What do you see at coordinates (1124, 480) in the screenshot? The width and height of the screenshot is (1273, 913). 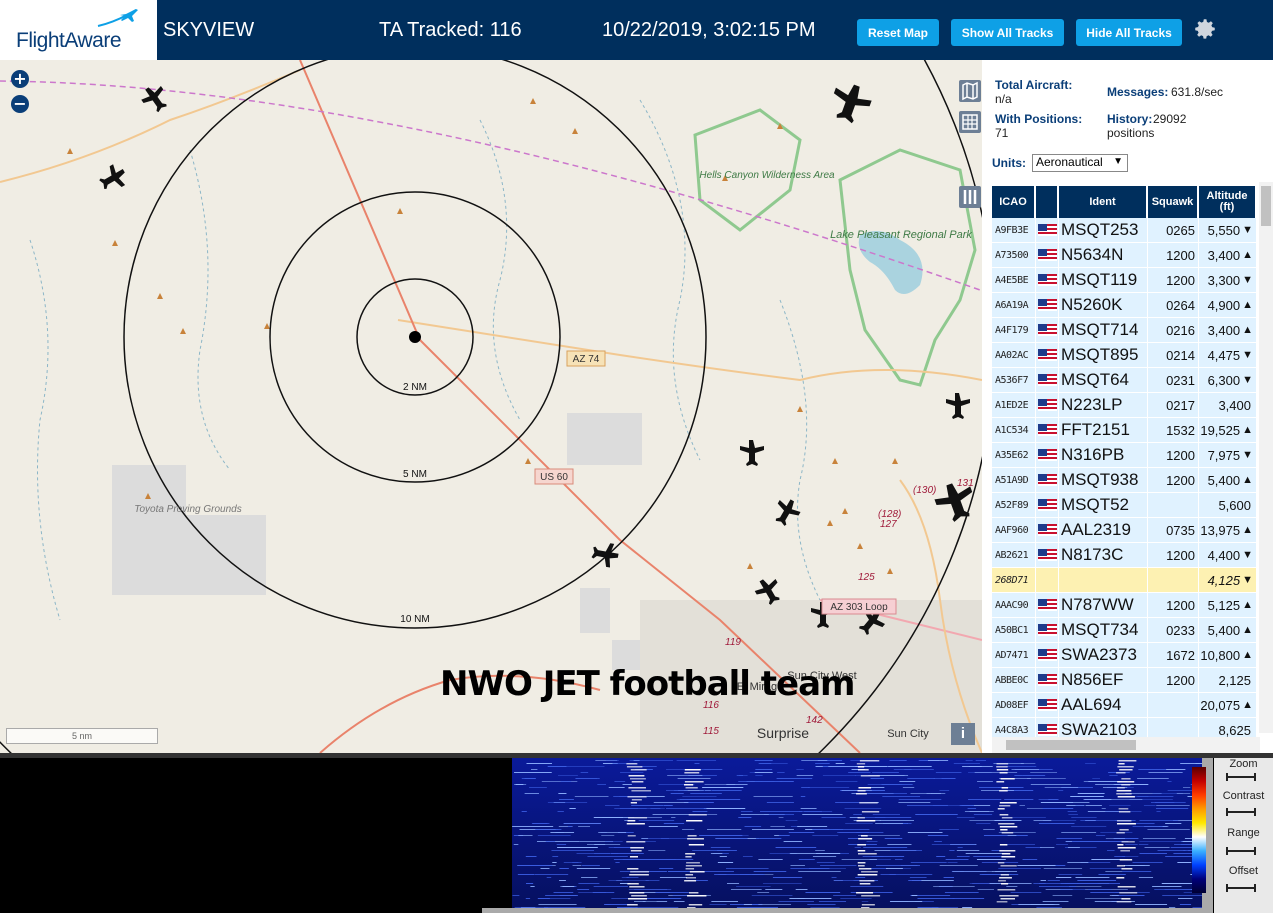 I see `table-row: A51A9D MSQT938 1200 5,400 ▲` at bounding box center [1124, 480].